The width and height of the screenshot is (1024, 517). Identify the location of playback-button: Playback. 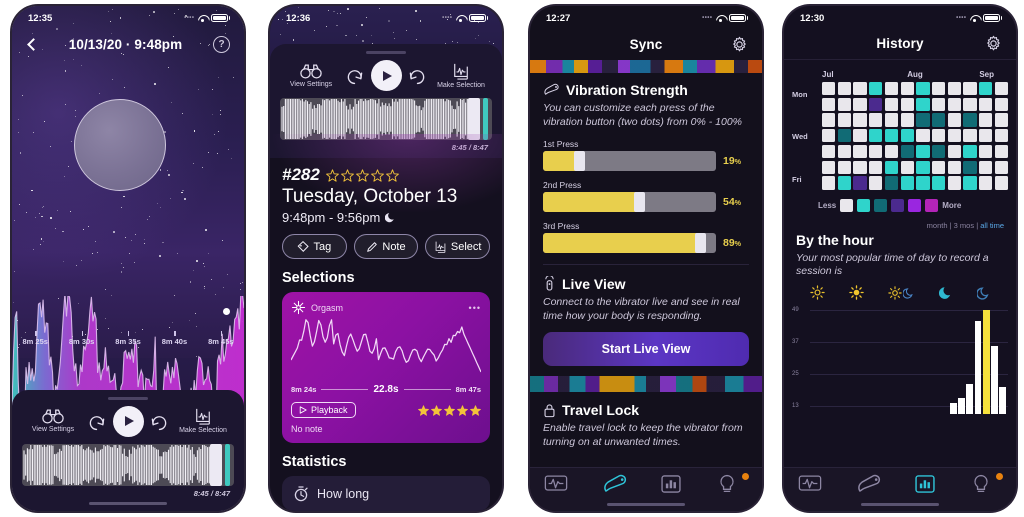
(323, 410).